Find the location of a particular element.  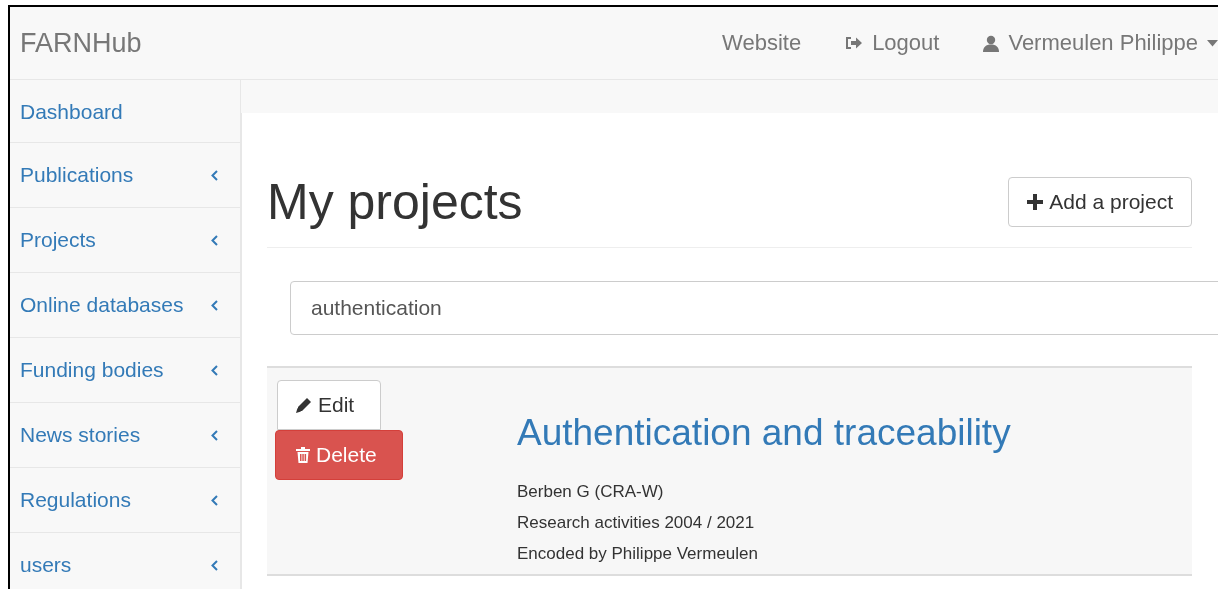

delete-button: Delete is located at coordinates (339, 455).